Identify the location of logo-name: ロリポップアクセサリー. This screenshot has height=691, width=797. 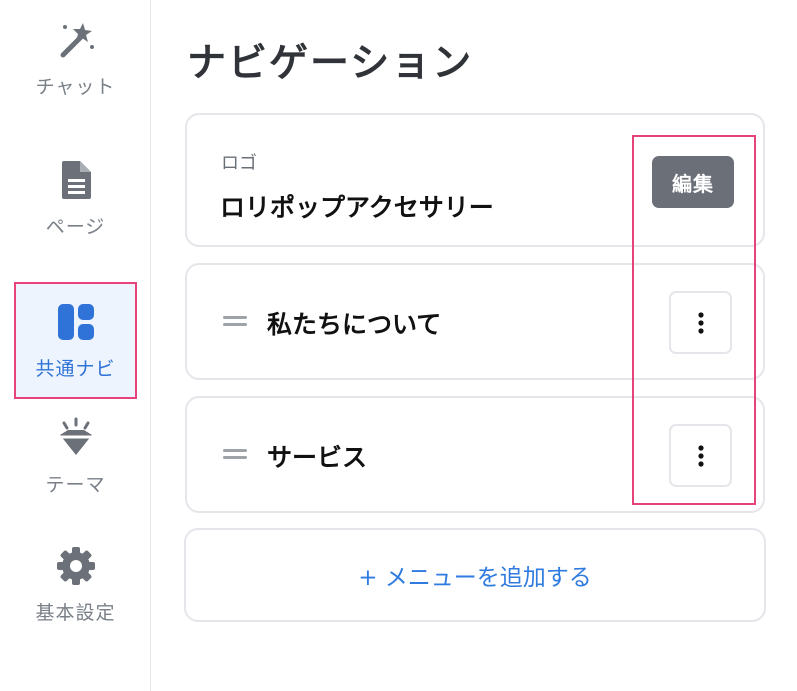
(357, 207).